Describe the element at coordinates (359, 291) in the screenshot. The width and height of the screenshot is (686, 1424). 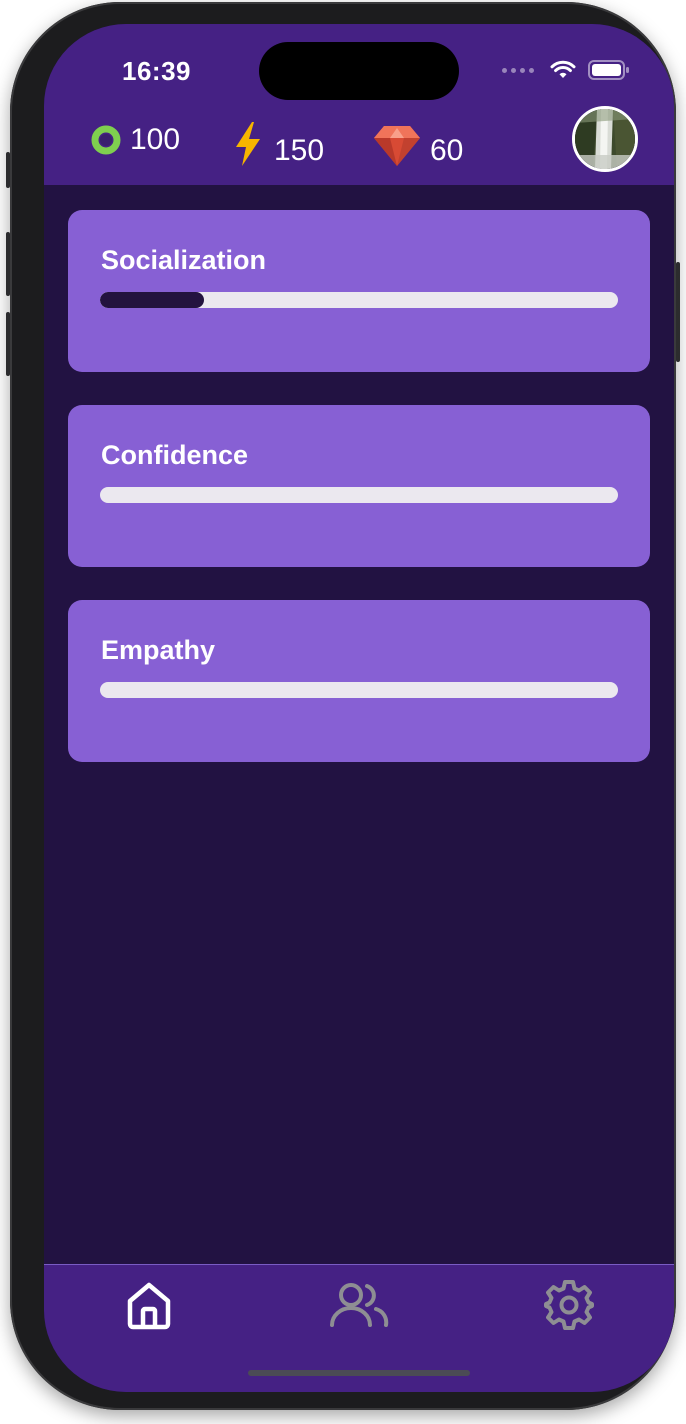
I see `skill-card-socialization: Socialization` at that location.